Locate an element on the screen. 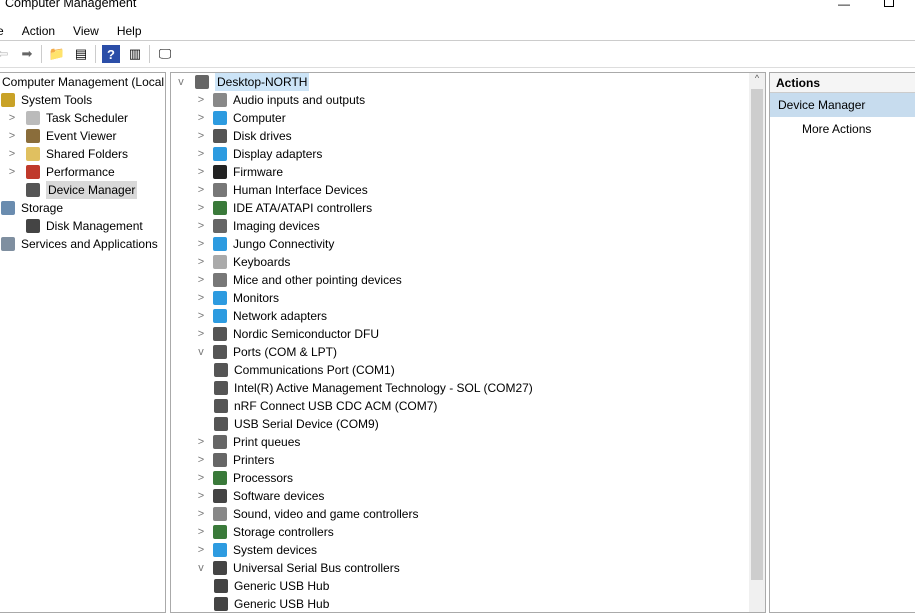  menu-item: e is located at coordinates (2, 31).